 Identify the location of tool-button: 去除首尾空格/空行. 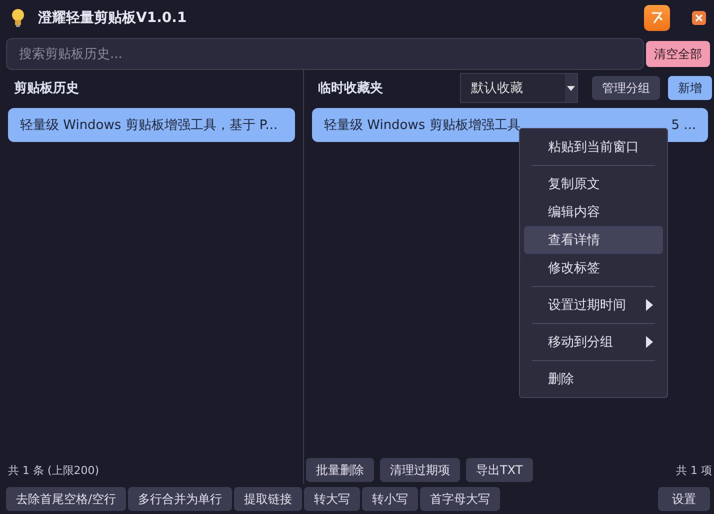
(66, 499).